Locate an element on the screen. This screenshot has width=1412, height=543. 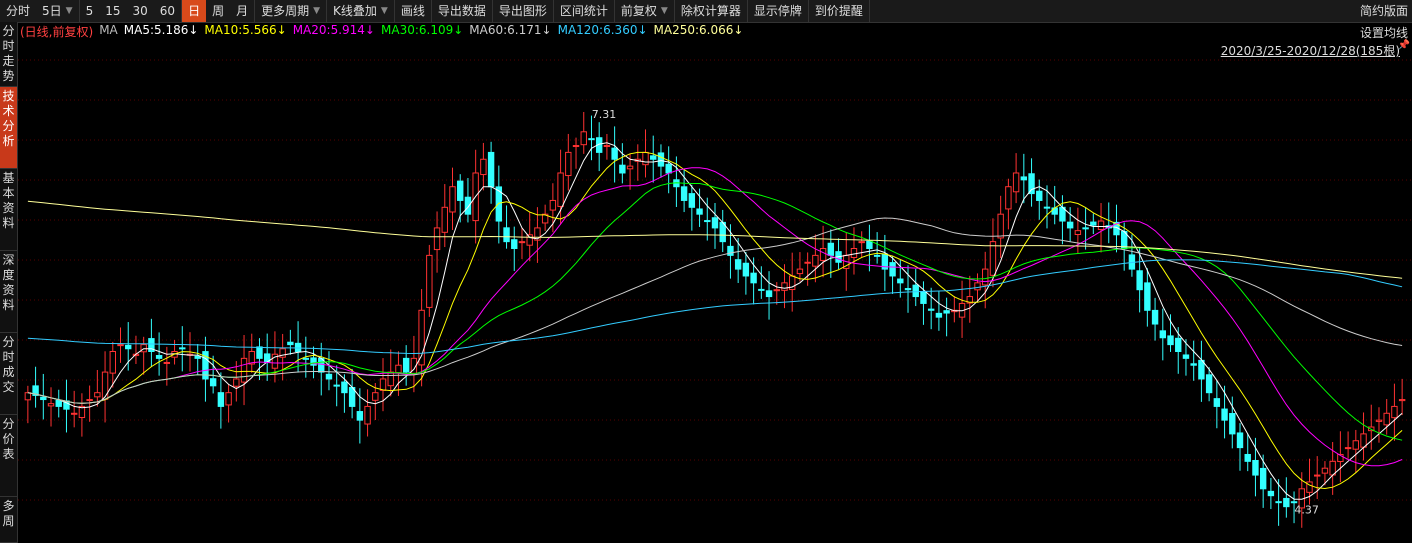
toolbar-item: K线叠加 ▼ is located at coordinates (361, 11).